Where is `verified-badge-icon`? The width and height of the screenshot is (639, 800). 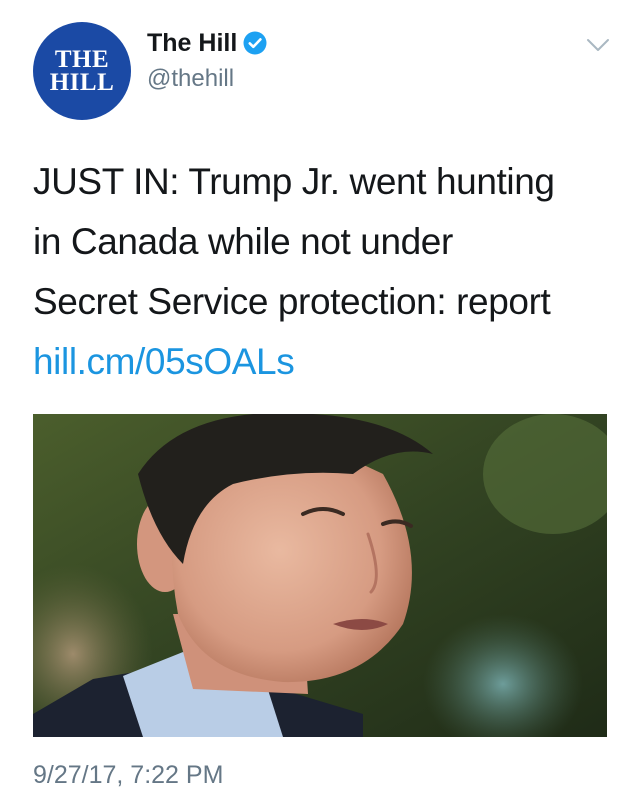 verified-badge-icon is located at coordinates (255, 43).